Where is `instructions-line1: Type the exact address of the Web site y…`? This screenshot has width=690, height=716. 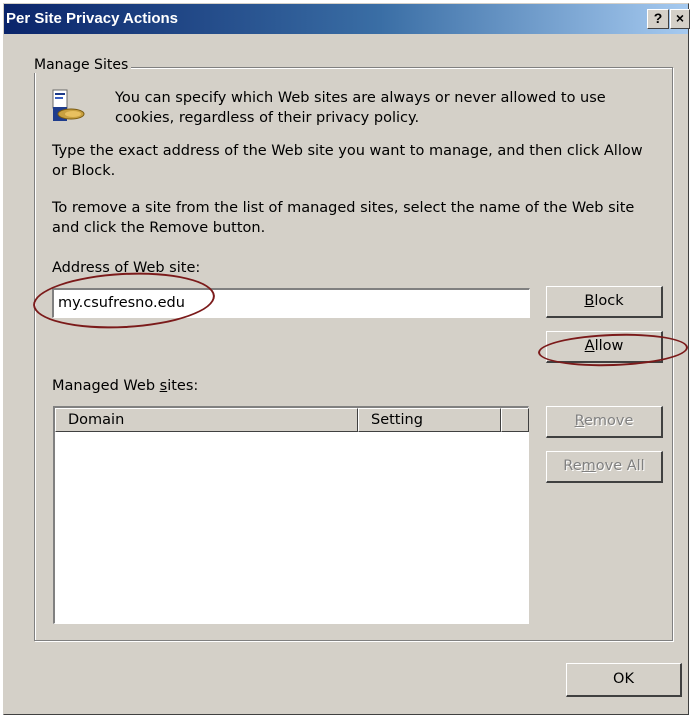 instructions-line1: Type the exact address of the Web site y… is located at coordinates (347, 151).